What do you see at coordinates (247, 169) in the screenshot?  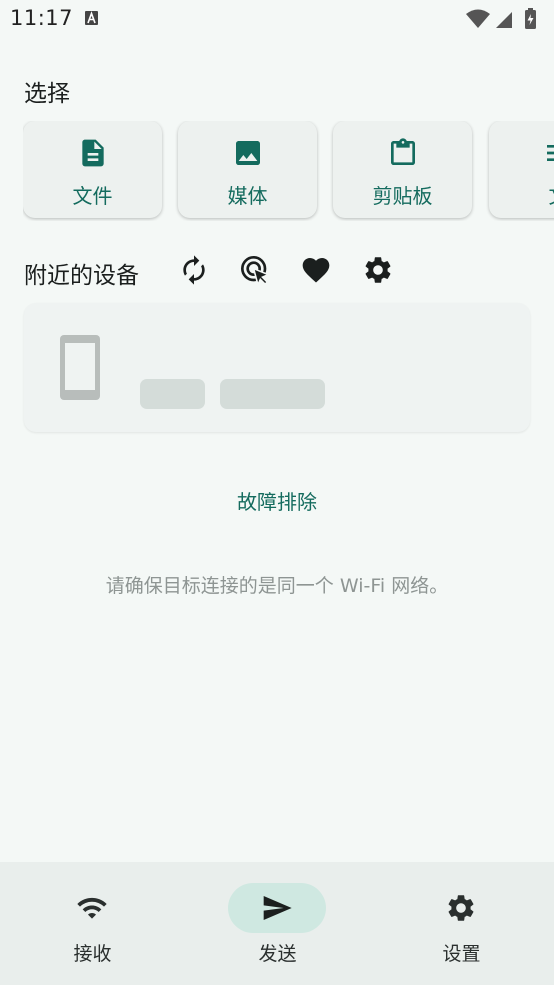 I see `select-media-card: 媒体` at bounding box center [247, 169].